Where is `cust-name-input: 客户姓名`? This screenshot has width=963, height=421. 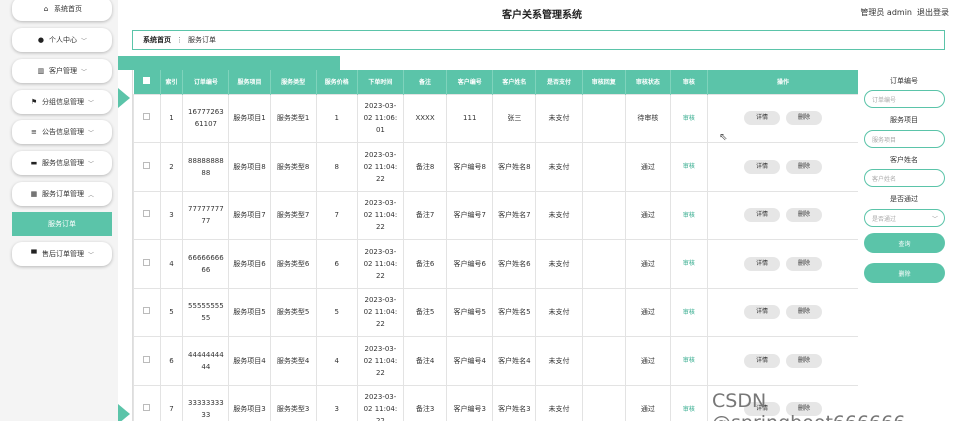 cust-name-input: 客户姓名 is located at coordinates (904, 178).